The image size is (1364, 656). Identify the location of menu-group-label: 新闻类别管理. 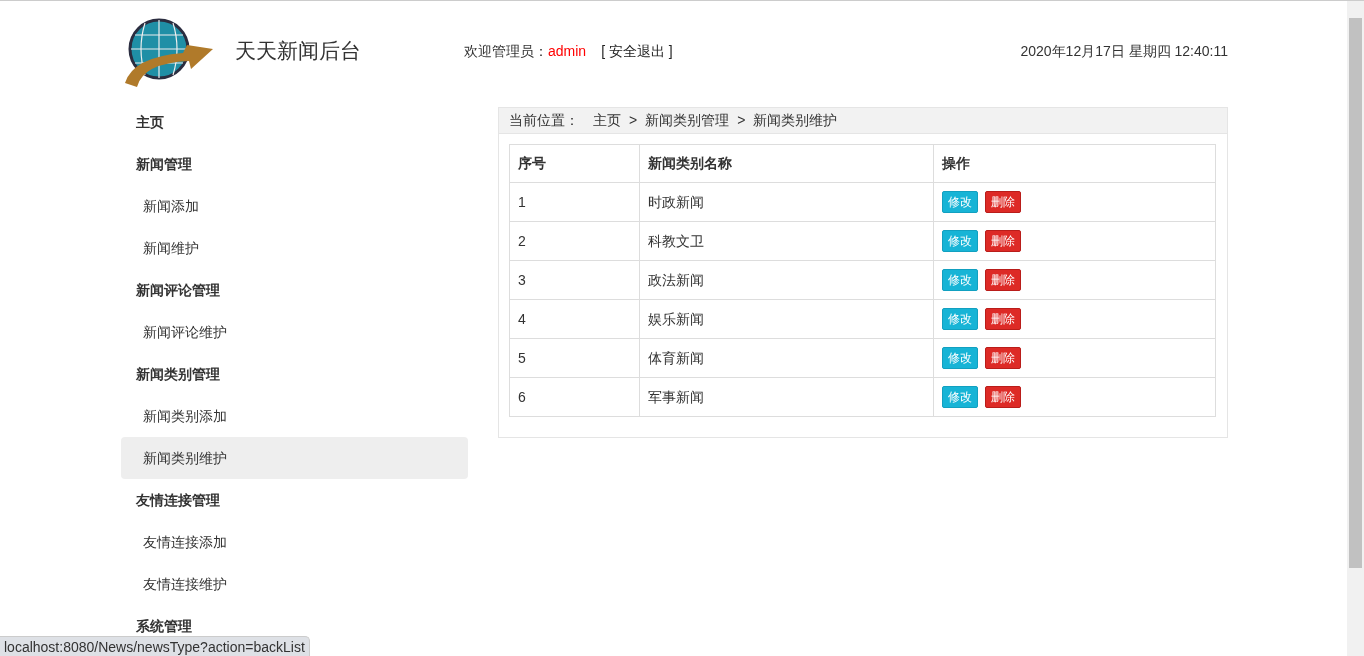
(294, 374).